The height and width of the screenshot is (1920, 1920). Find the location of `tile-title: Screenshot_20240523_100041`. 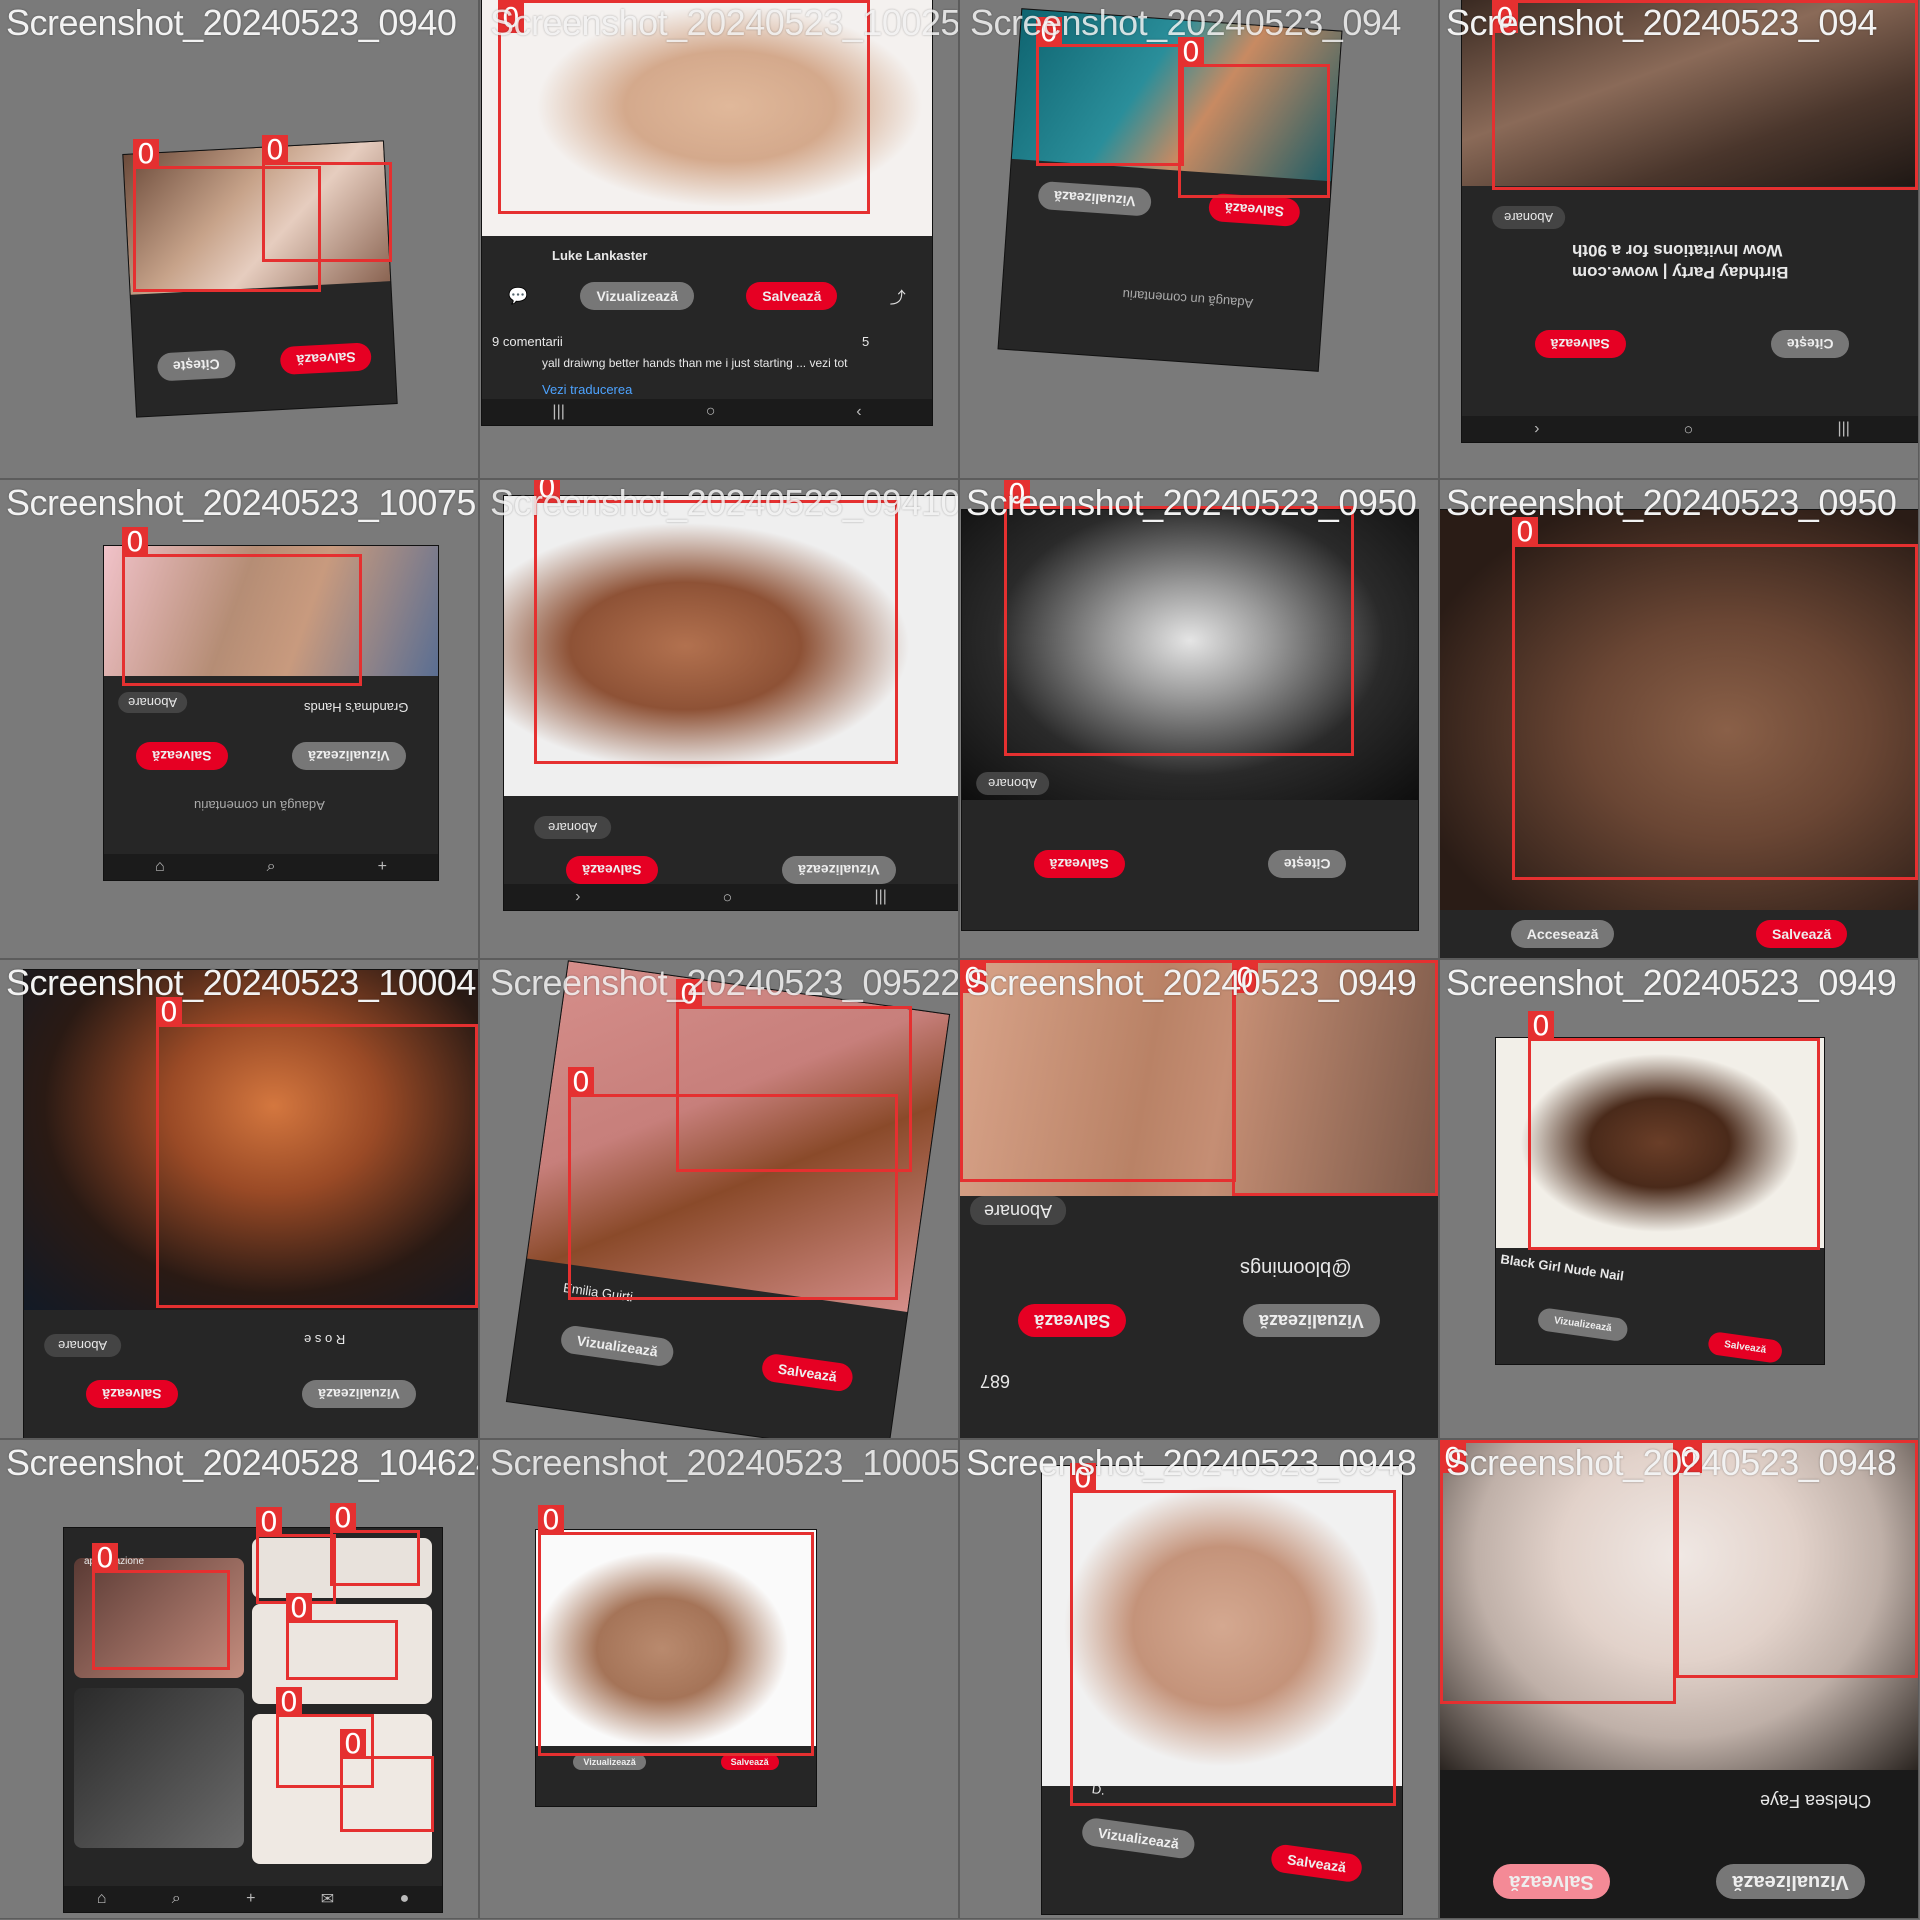

tile-title: Screenshot_20240523_100041 is located at coordinates (242, 982).